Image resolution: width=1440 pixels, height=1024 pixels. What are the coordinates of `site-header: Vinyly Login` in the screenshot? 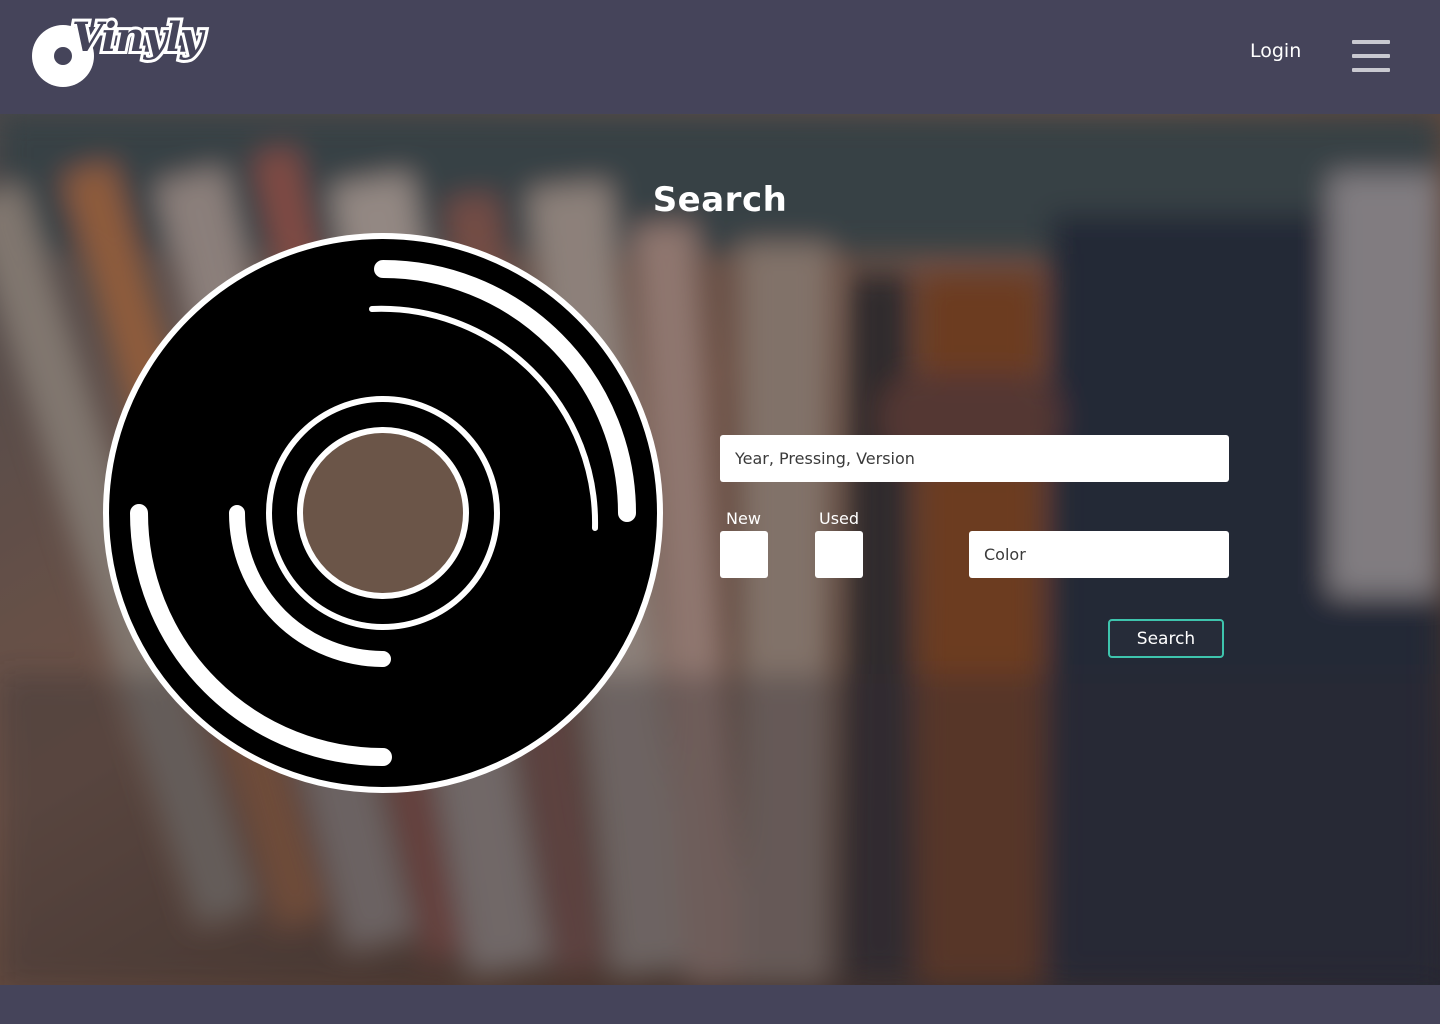 It's located at (720, 57).